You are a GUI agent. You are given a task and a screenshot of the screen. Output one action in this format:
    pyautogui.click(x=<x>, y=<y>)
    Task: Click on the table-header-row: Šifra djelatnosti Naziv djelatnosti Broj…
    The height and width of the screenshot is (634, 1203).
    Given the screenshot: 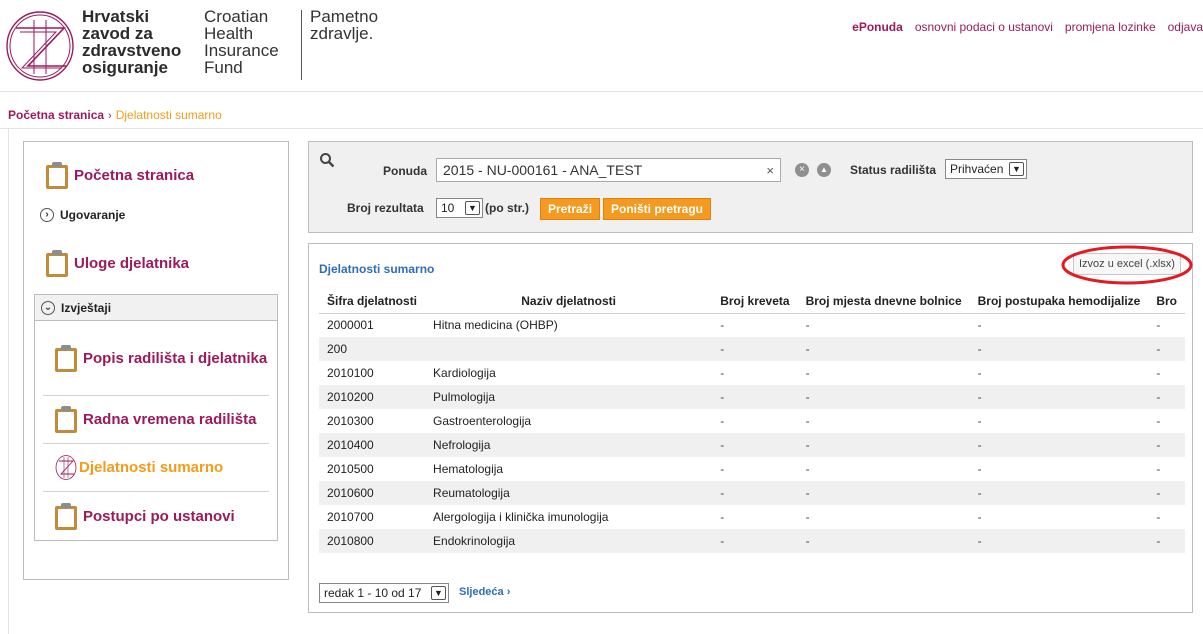 What is the action you would take?
    pyautogui.click(x=752, y=301)
    